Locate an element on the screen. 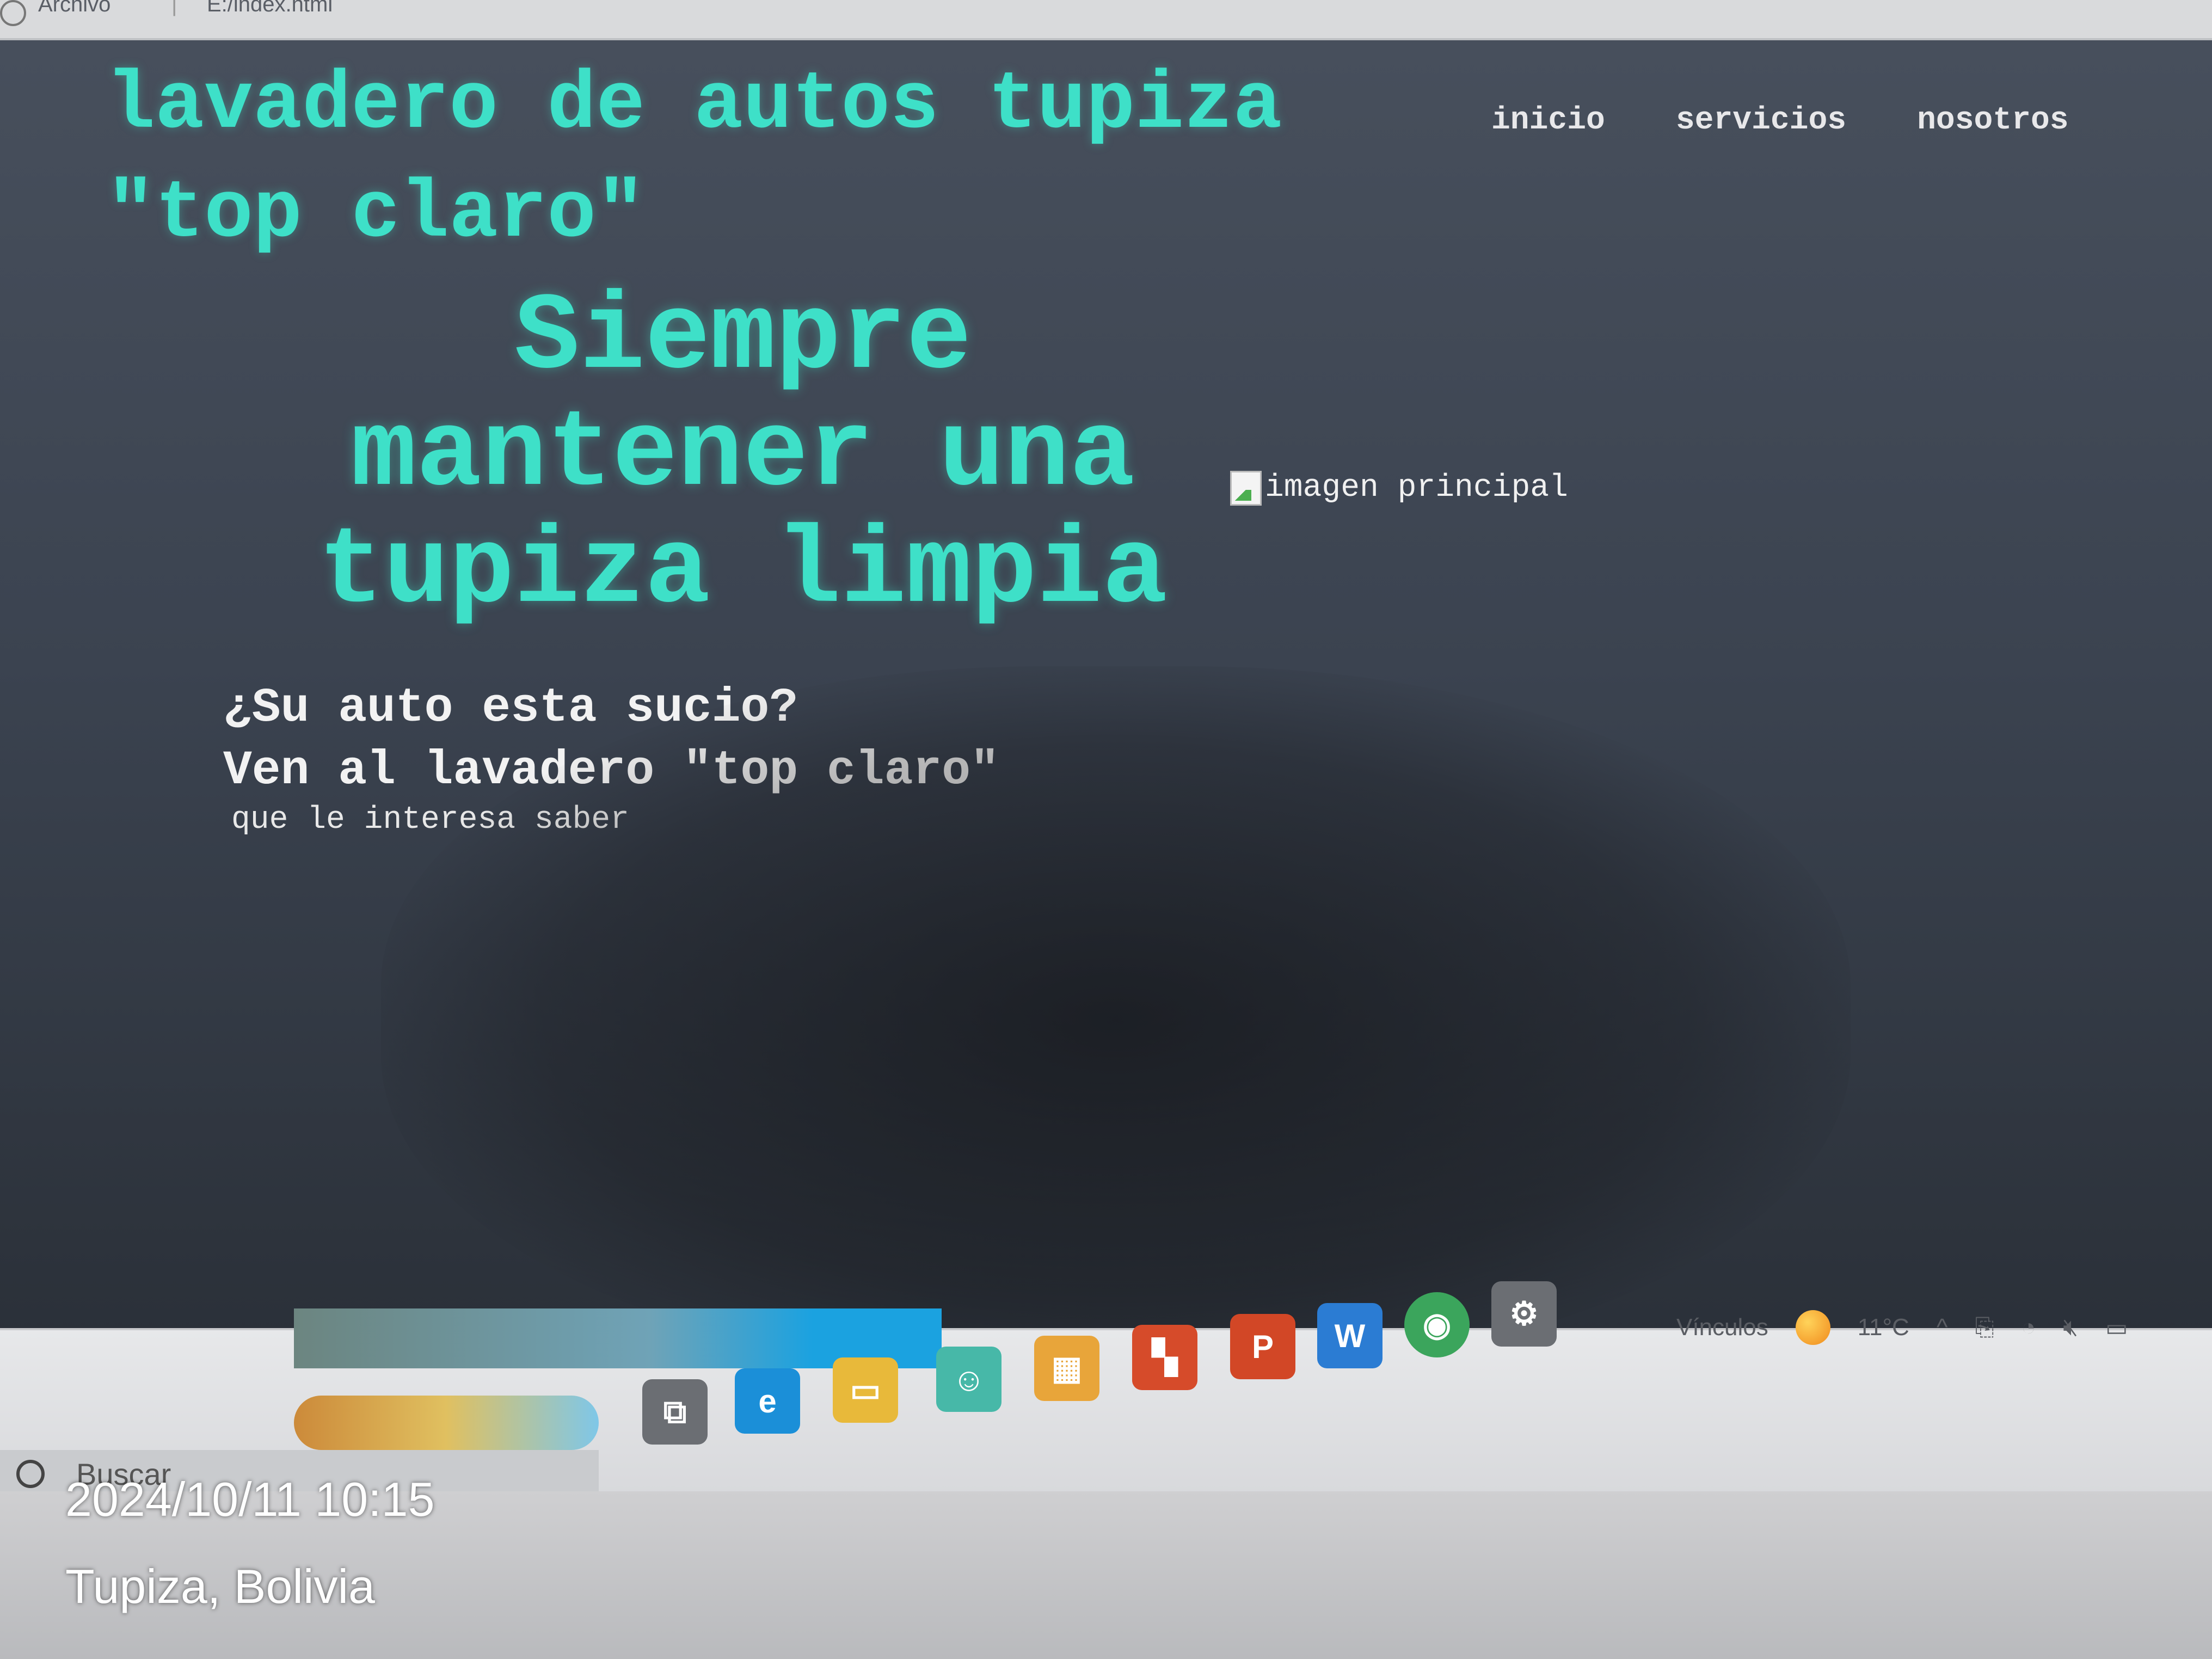  temperature: 11°C is located at coordinates (1884, 1328).